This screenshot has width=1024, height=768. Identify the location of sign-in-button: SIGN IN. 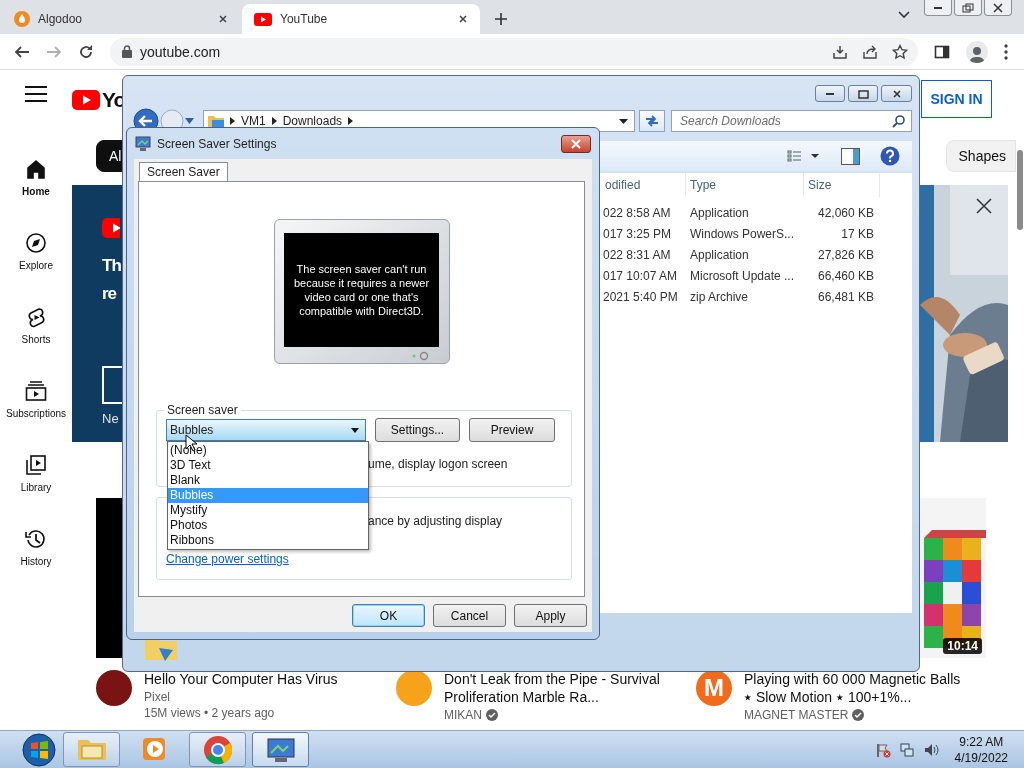
(956, 99).